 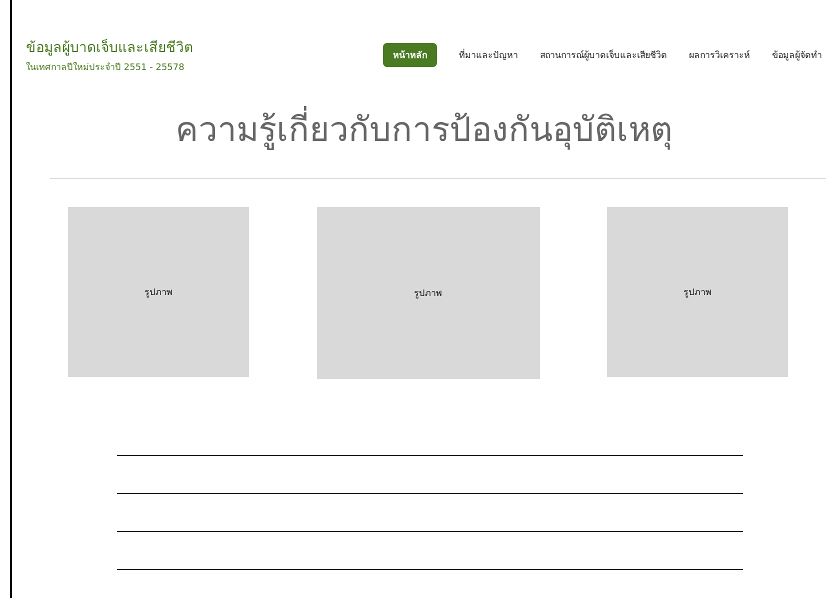 What do you see at coordinates (797, 55) in the screenshot?
I see `nav-link: ข้อมูลผู้จัดทำ` at bounding box center [797, 55].